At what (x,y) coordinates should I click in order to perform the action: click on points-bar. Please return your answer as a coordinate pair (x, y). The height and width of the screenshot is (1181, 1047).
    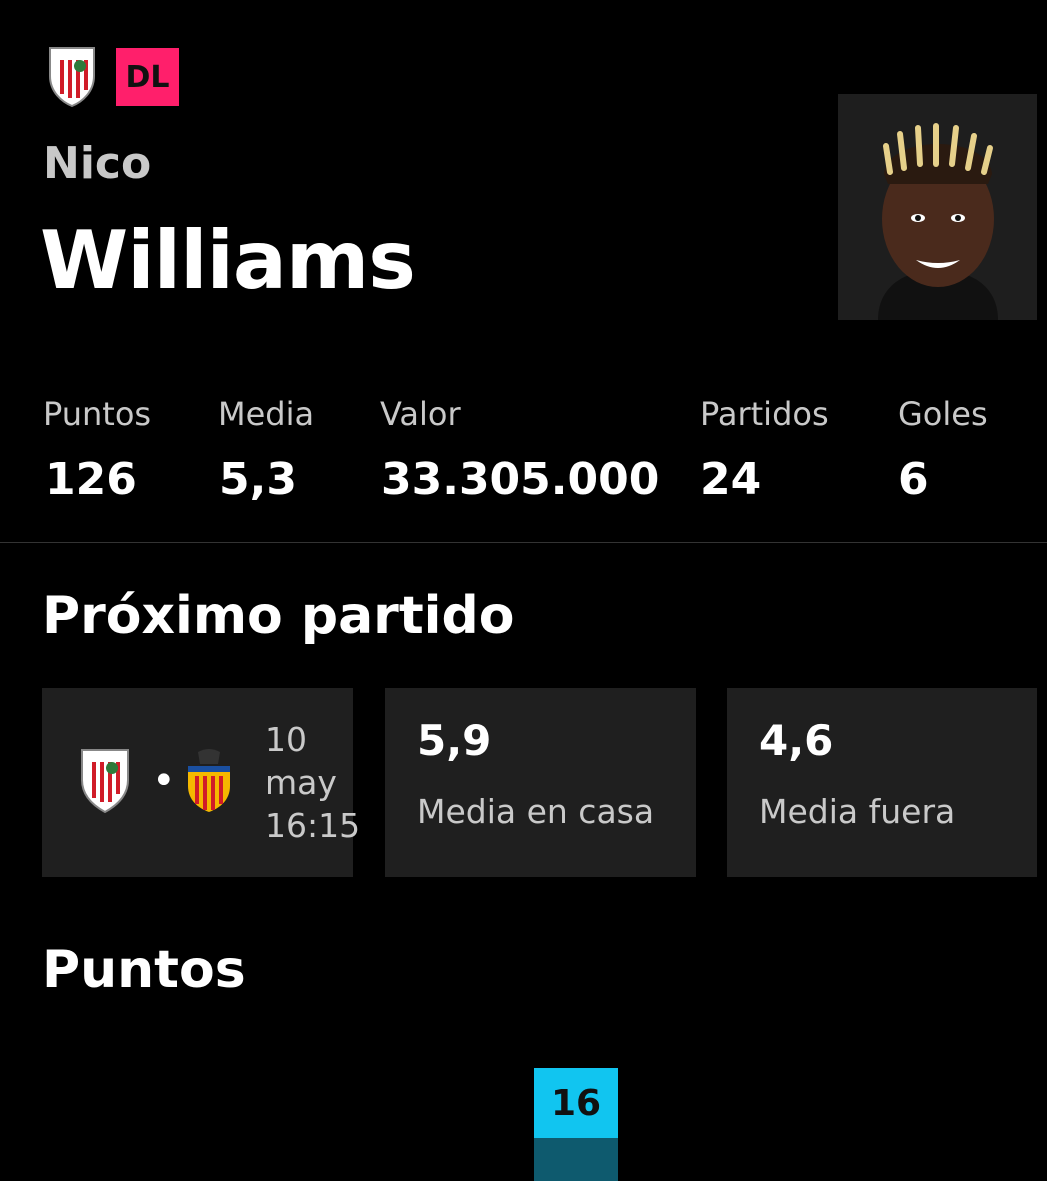
    Looking at the image, I should click on (576, 1159).